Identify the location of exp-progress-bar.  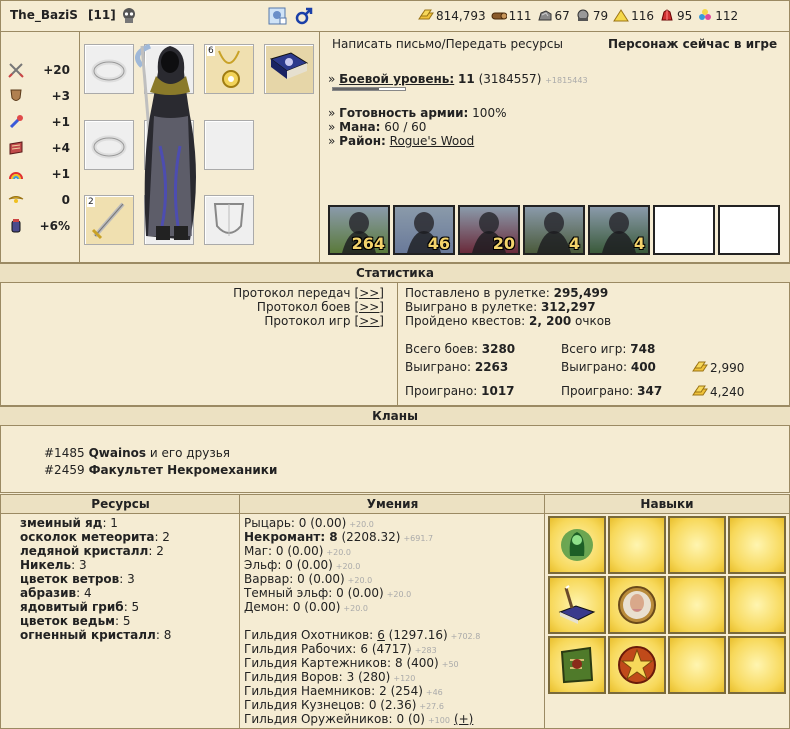
(369, 89).